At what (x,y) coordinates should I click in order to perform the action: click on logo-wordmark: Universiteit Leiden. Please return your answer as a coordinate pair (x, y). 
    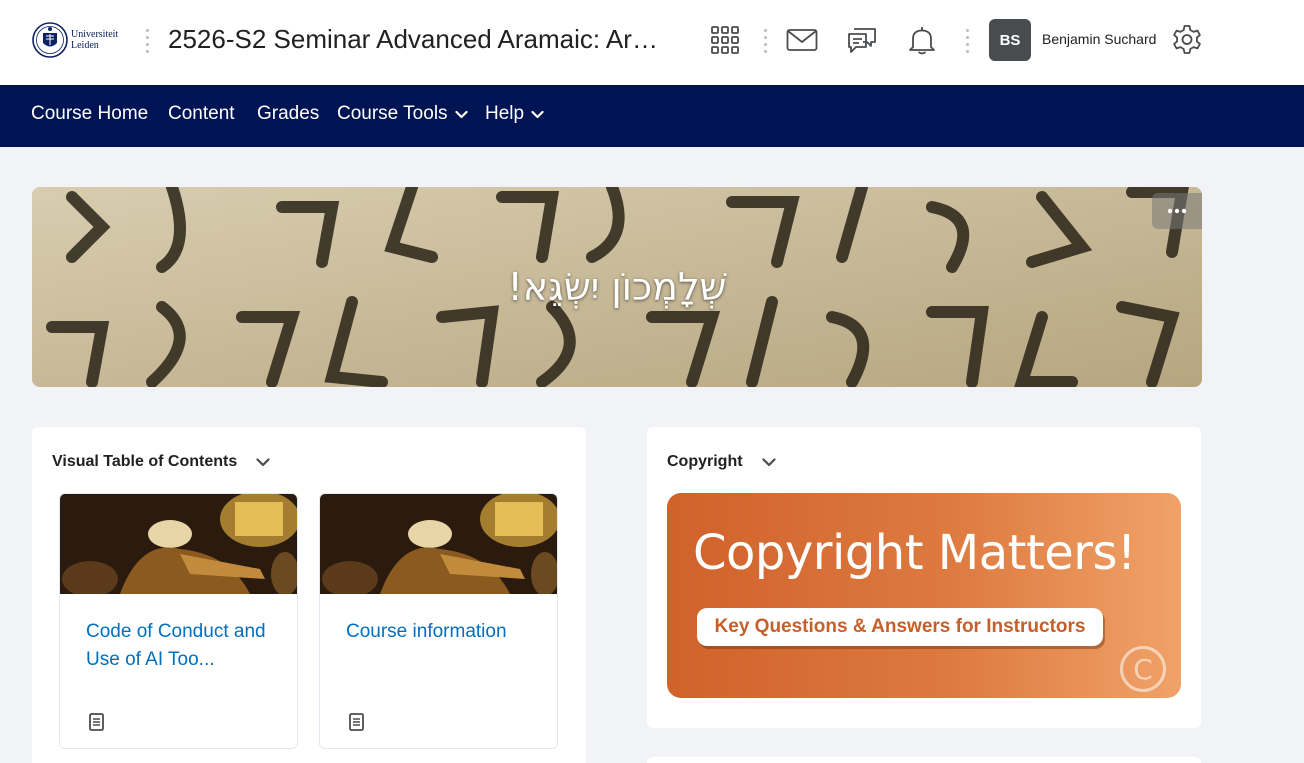
    Looking at the image, I should click on (94, 40).